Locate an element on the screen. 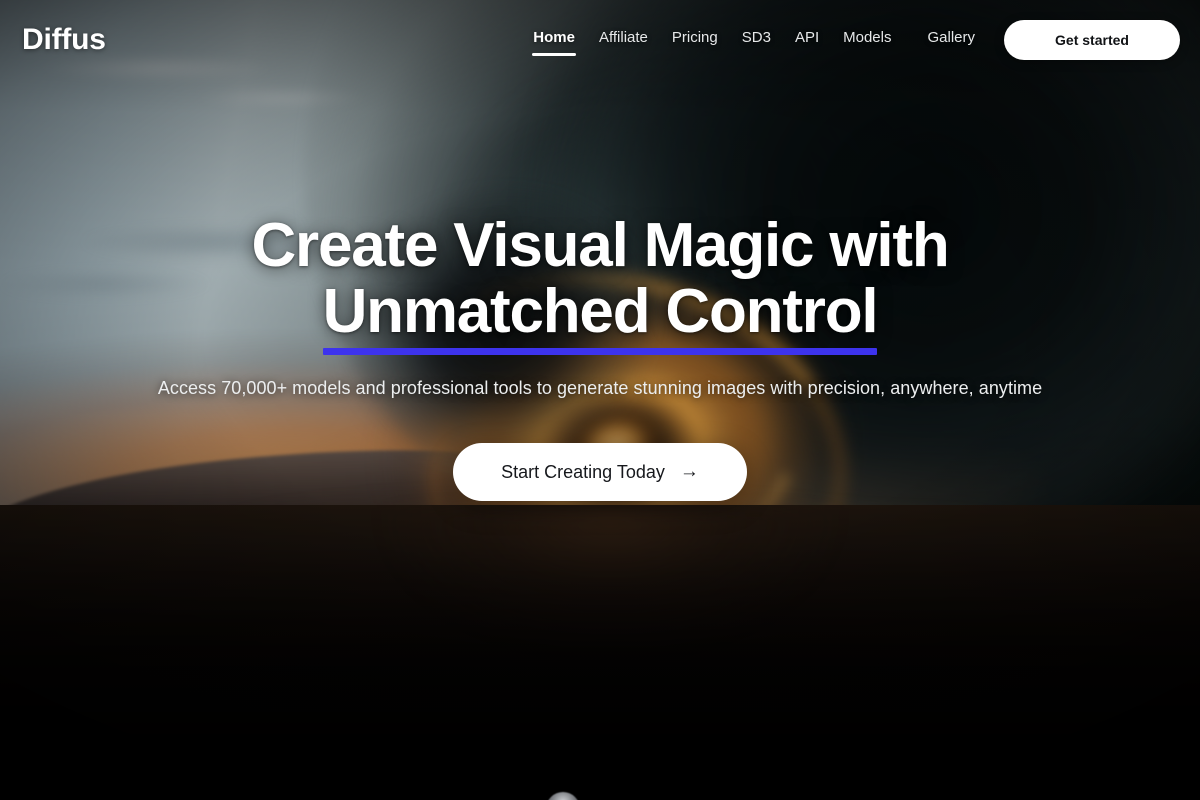  nav-link-api: API is located at coordinates (807, 40).